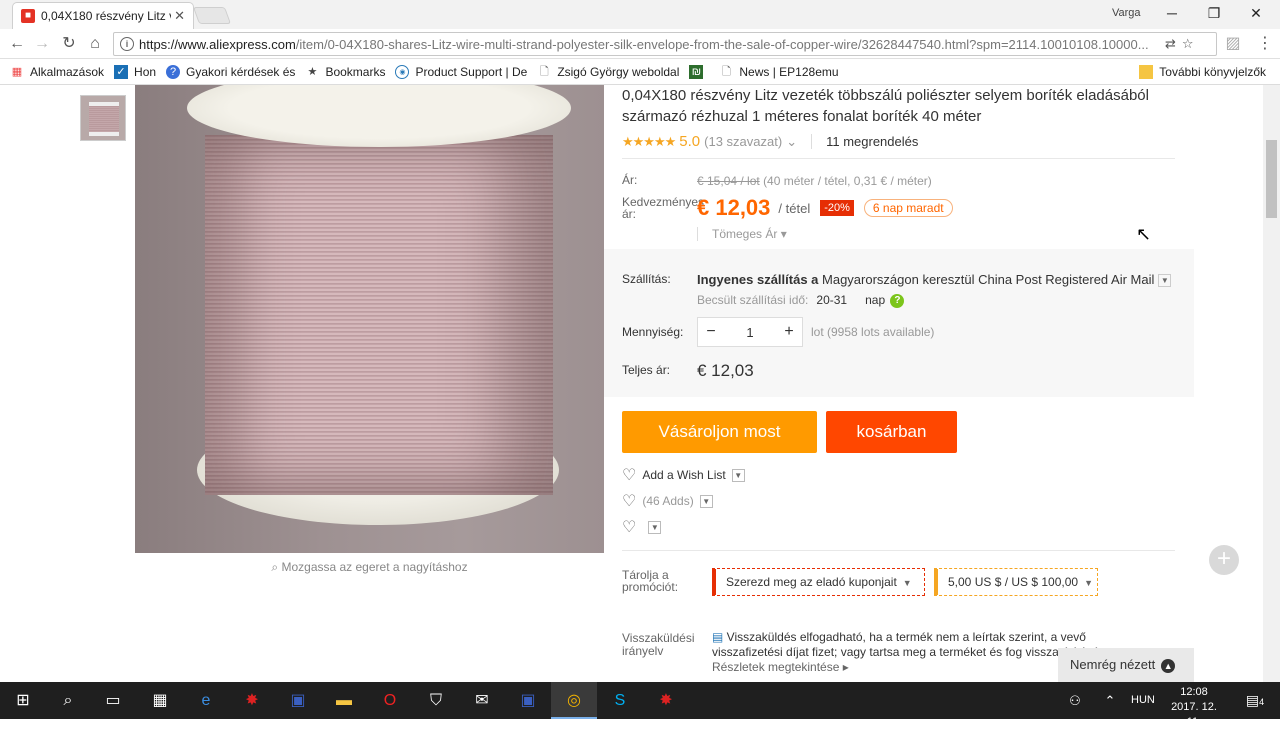  I want to click on bookmark-hon: ✓ Hon, so click(135, 72).